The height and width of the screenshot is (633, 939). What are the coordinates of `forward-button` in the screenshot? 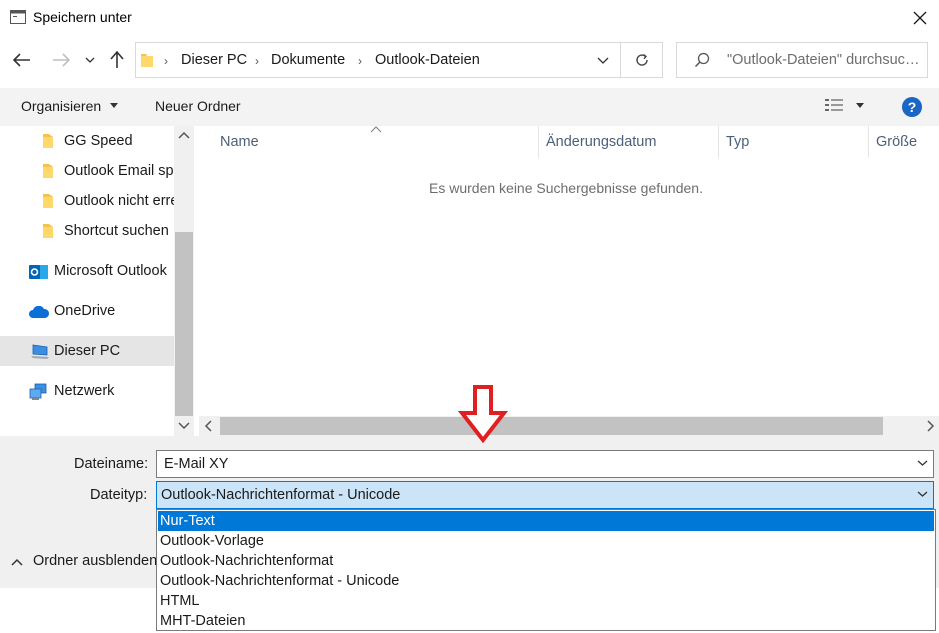 It's located at (61, 60).